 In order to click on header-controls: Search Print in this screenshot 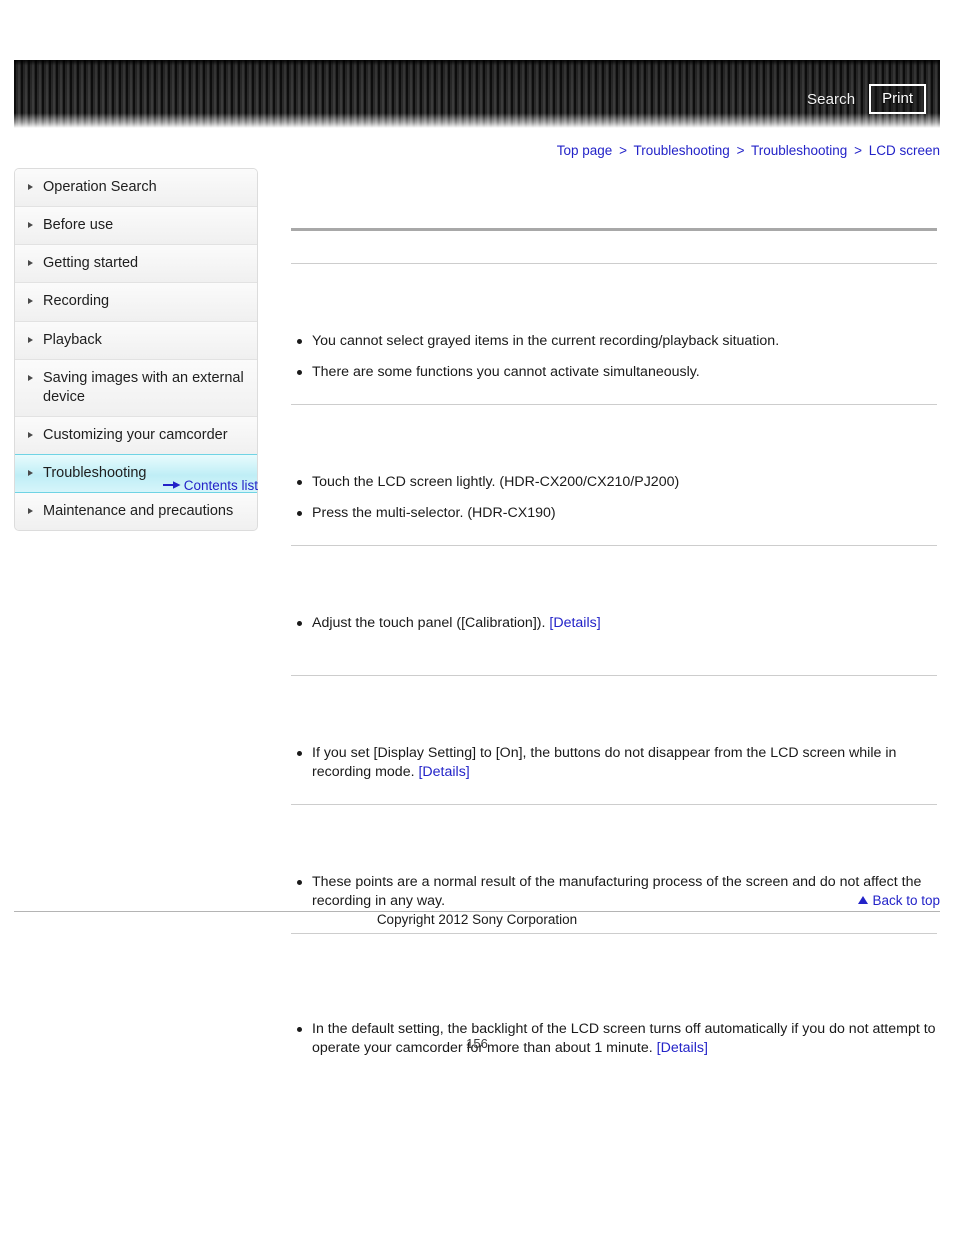, I will do `click(866, 99)`.